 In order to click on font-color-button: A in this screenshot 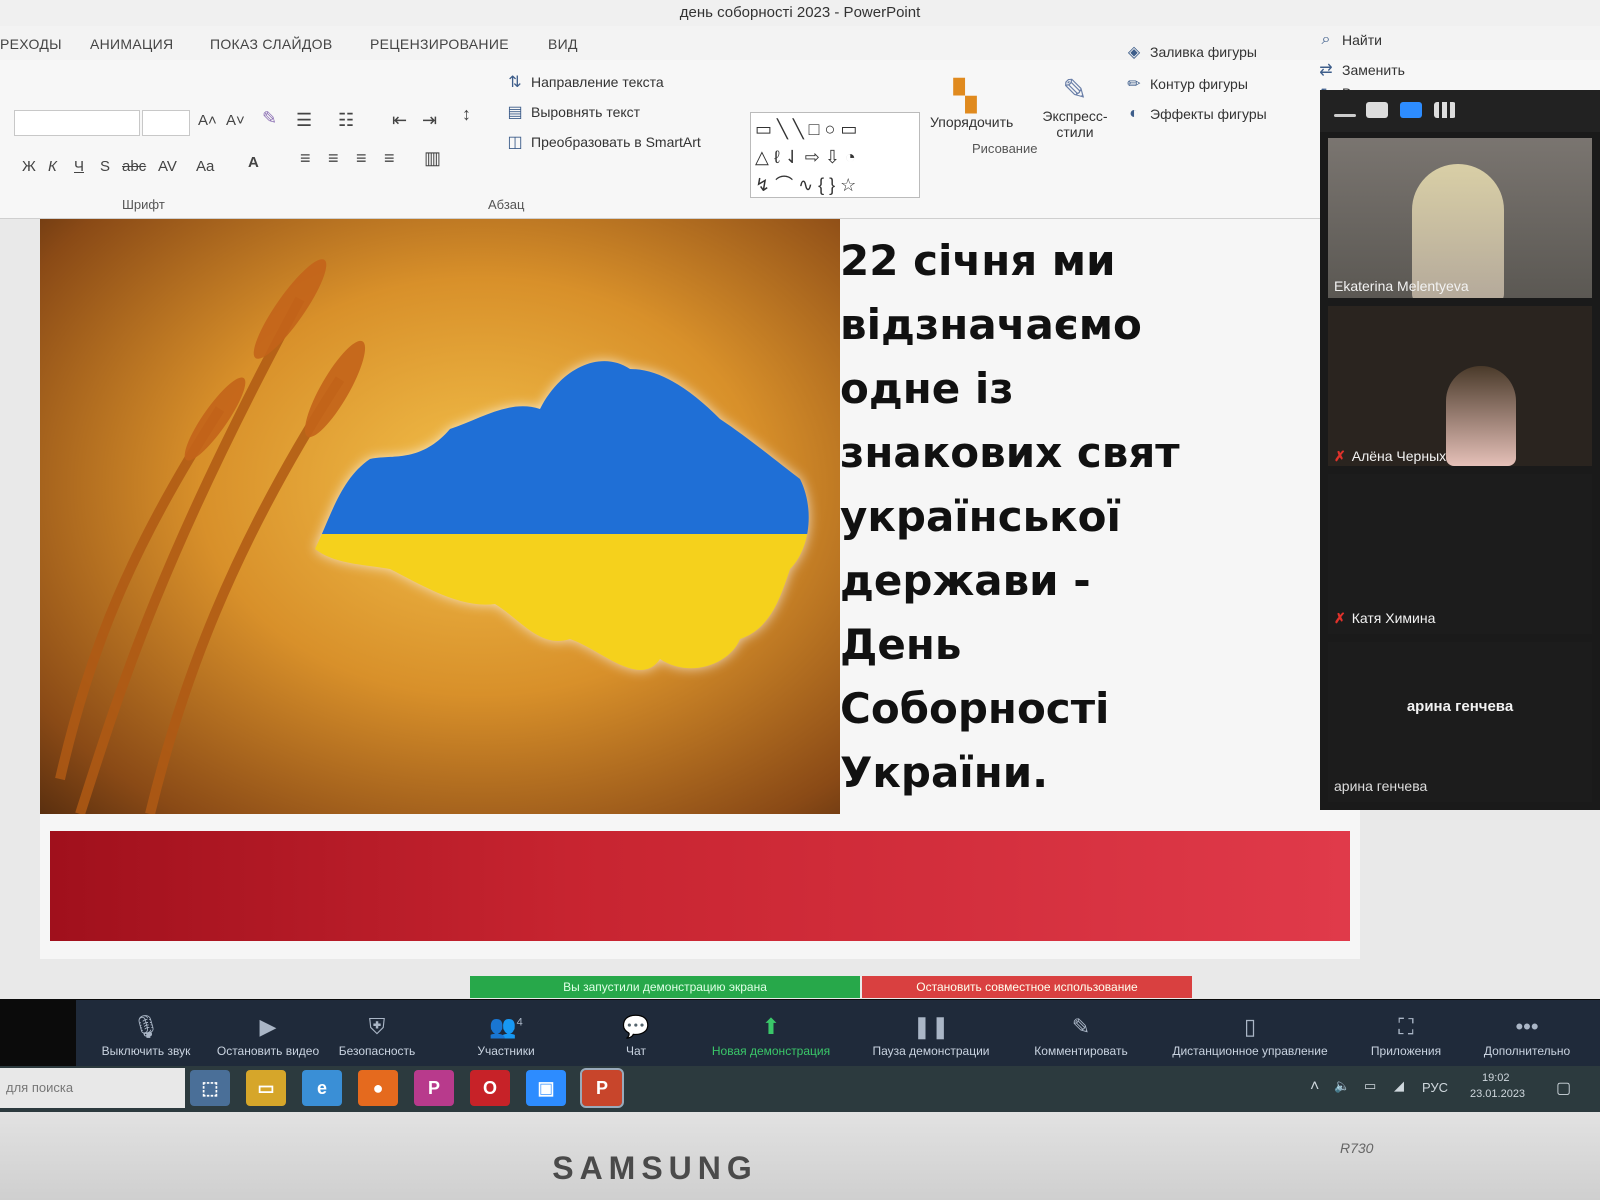, I will do `click(253, 162)`.